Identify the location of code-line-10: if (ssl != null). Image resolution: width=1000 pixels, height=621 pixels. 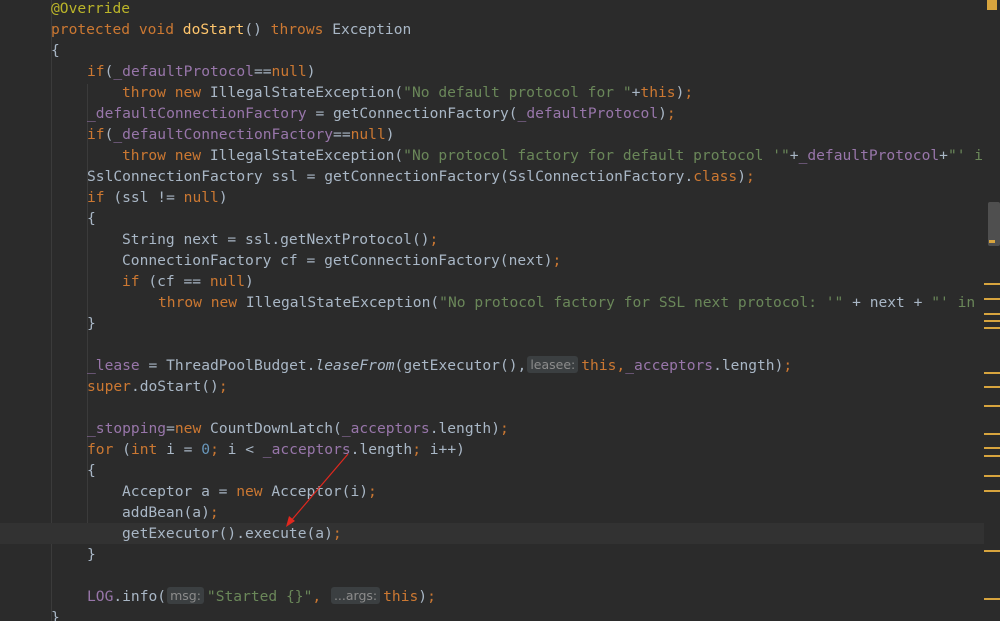
(492, 197).